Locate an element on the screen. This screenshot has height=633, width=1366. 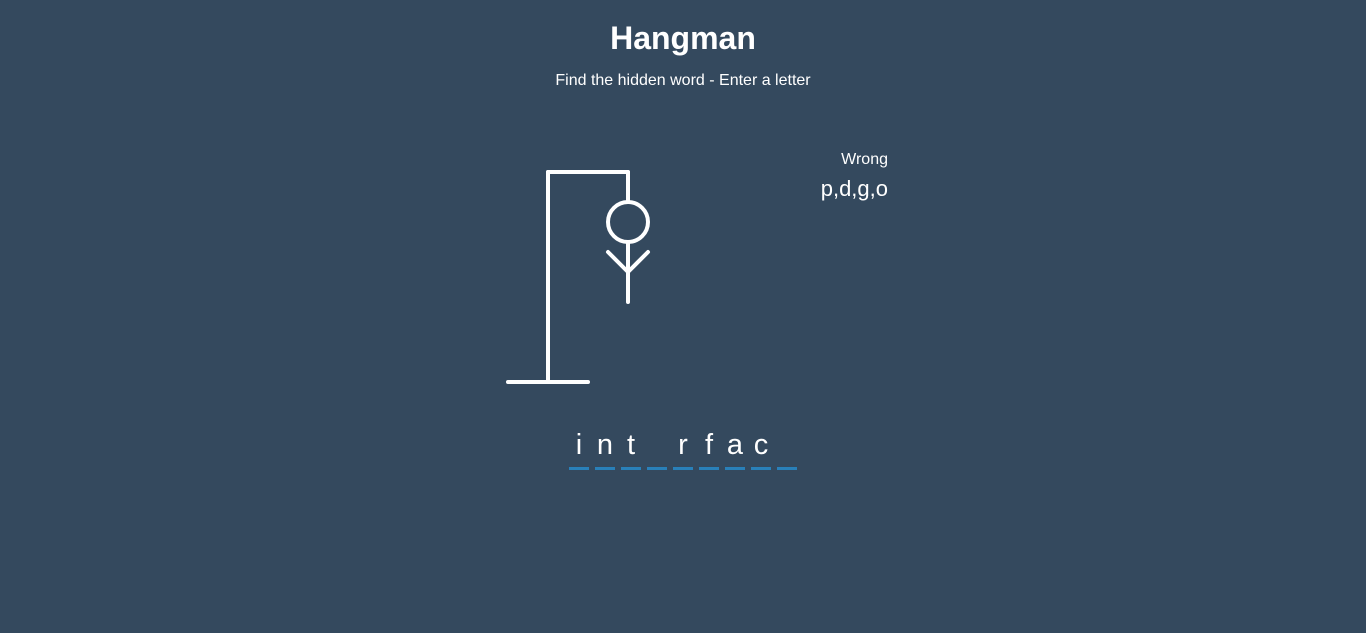
hangman-drawing is located at coordinates (578, 277).